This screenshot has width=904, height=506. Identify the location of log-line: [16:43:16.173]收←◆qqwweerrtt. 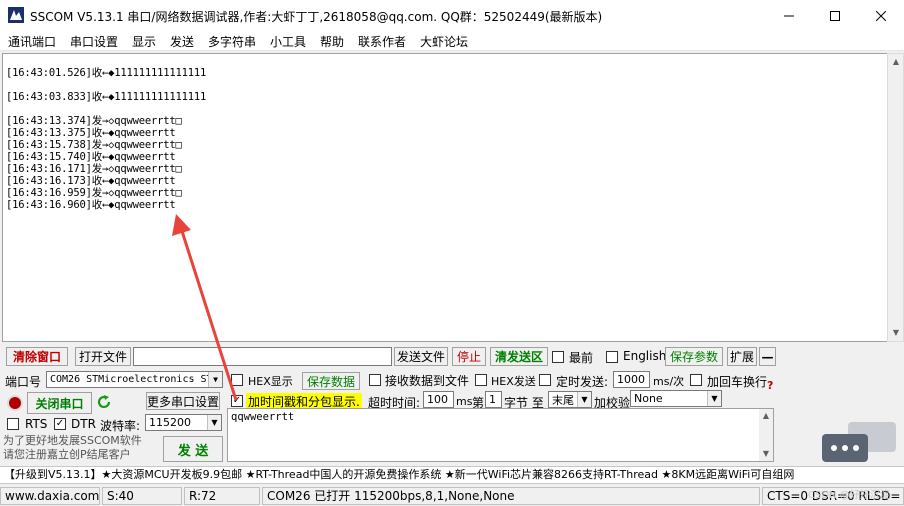
(91, 181).